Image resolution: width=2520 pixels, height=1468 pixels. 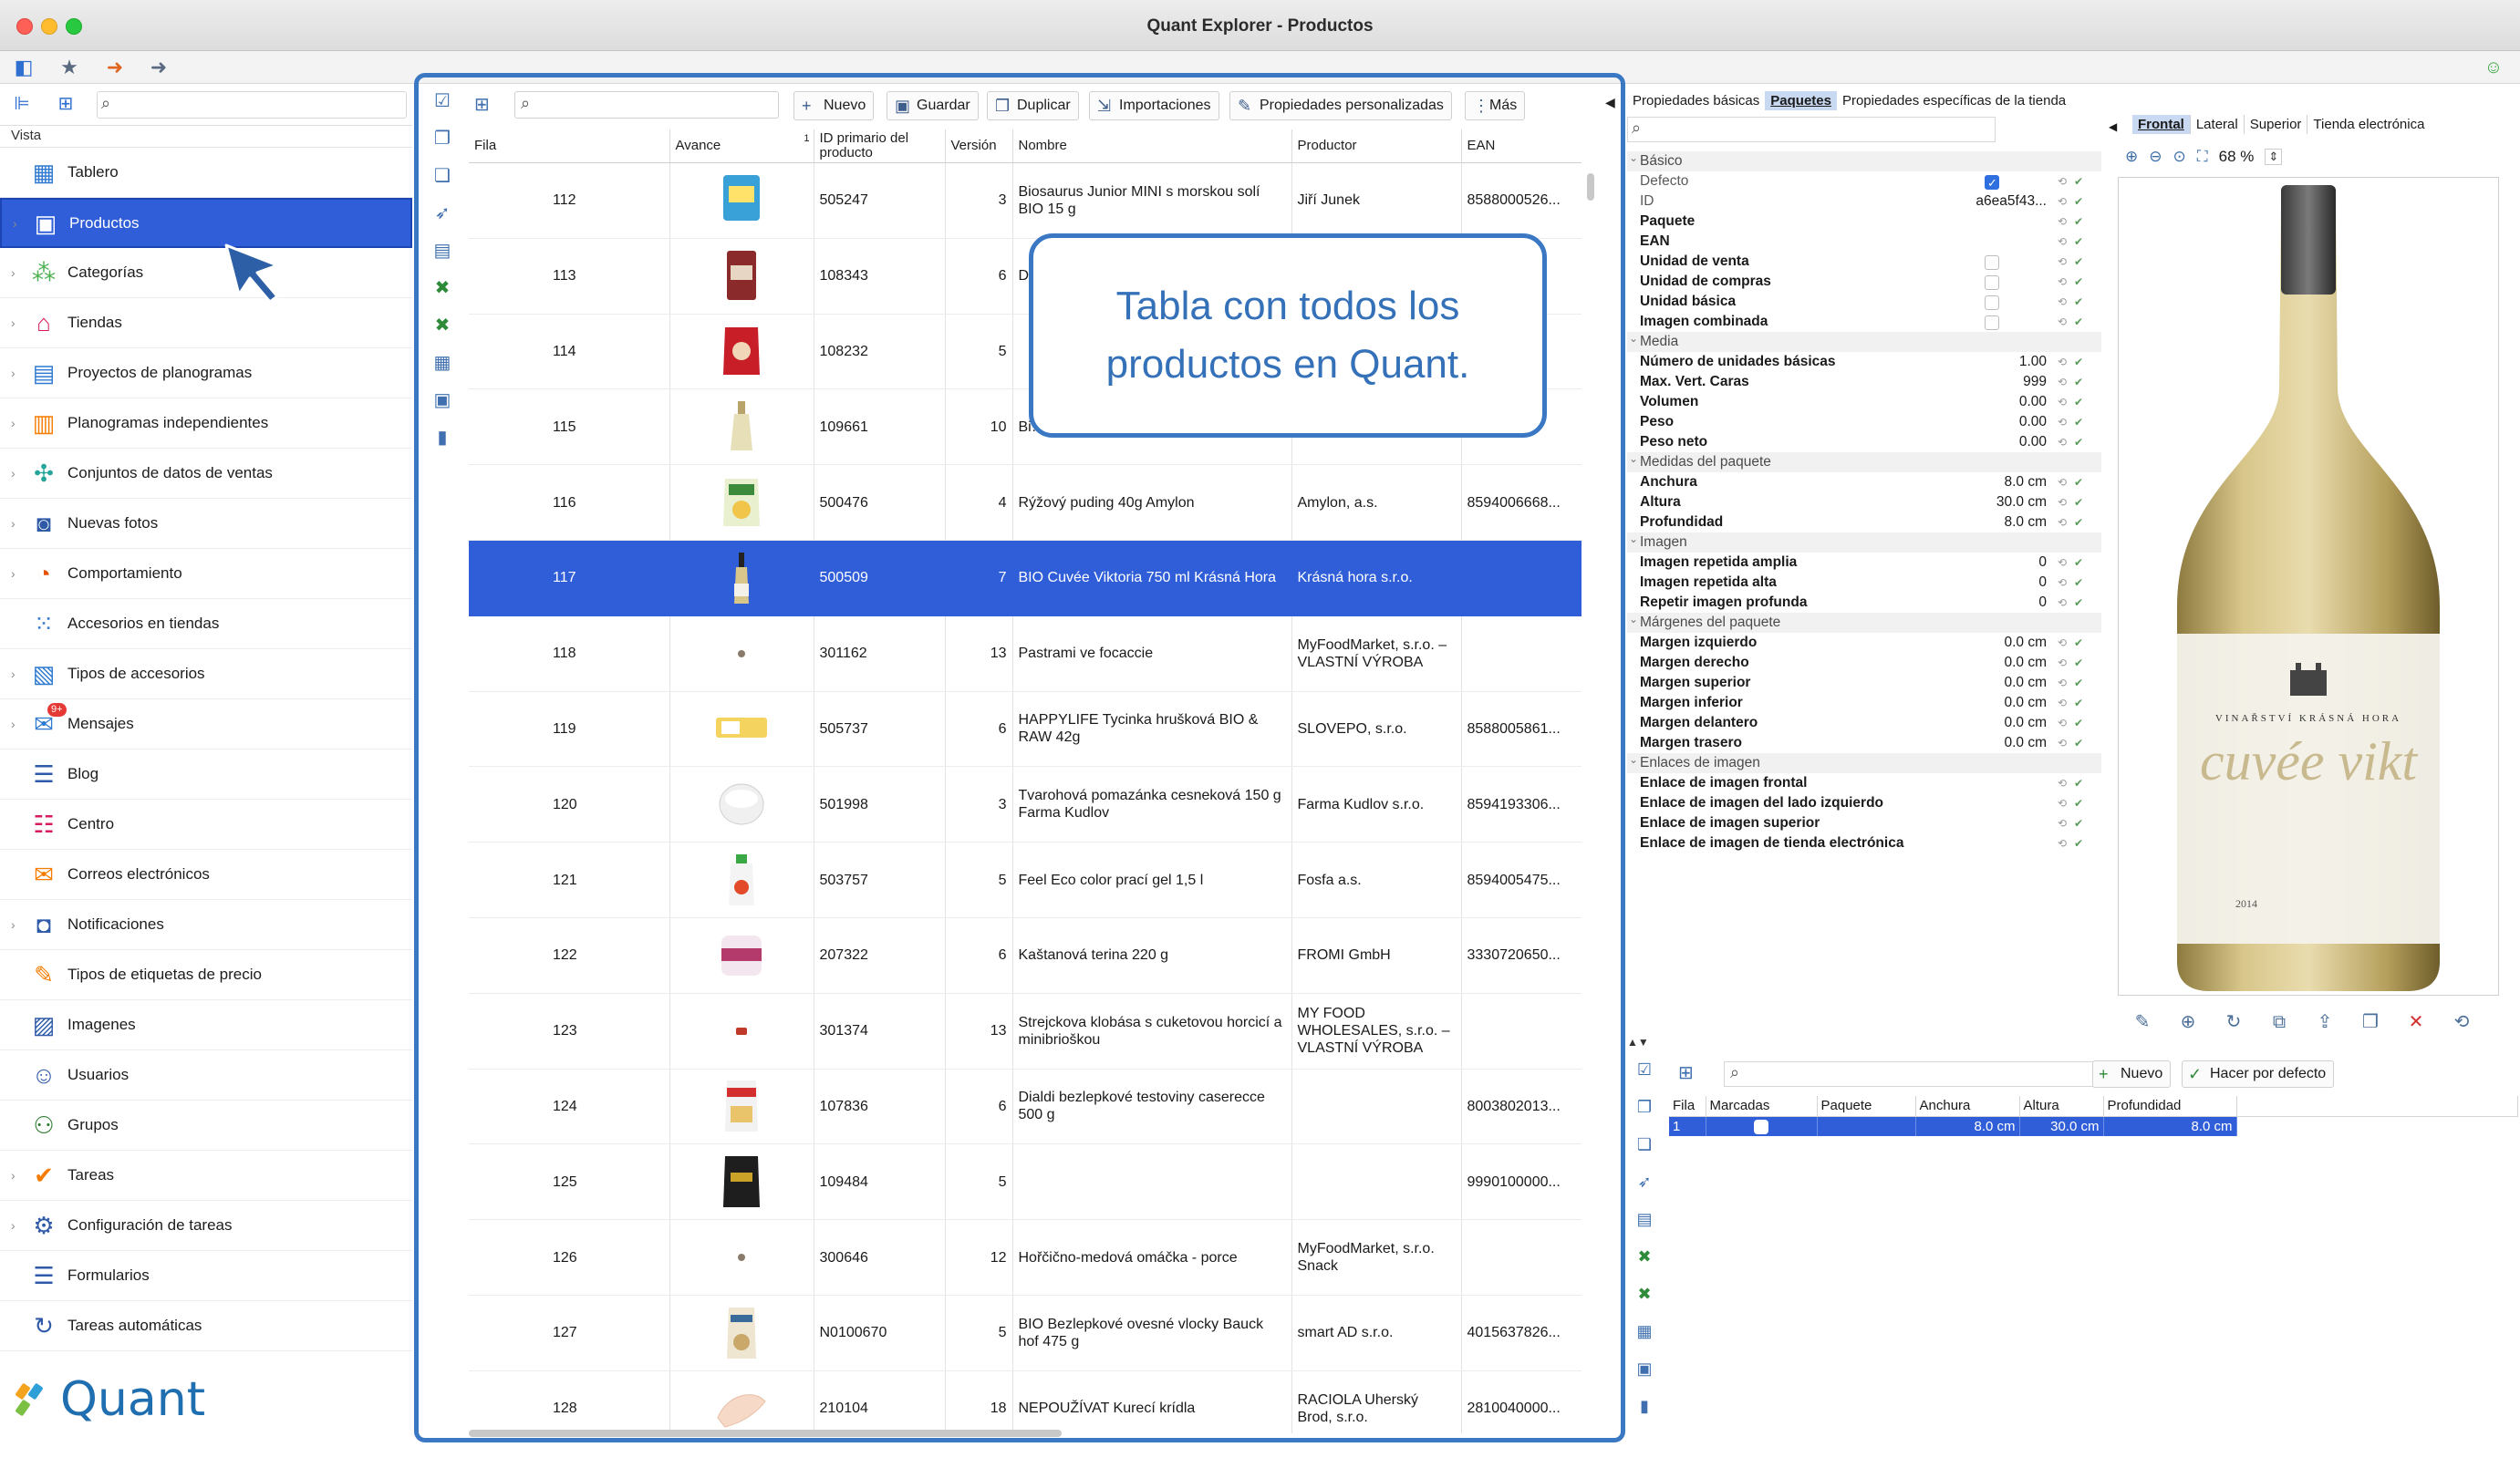 I want to click on sidebar-item-planogram: › ▥ Planogramas independientes, so click(x=206, y=423).